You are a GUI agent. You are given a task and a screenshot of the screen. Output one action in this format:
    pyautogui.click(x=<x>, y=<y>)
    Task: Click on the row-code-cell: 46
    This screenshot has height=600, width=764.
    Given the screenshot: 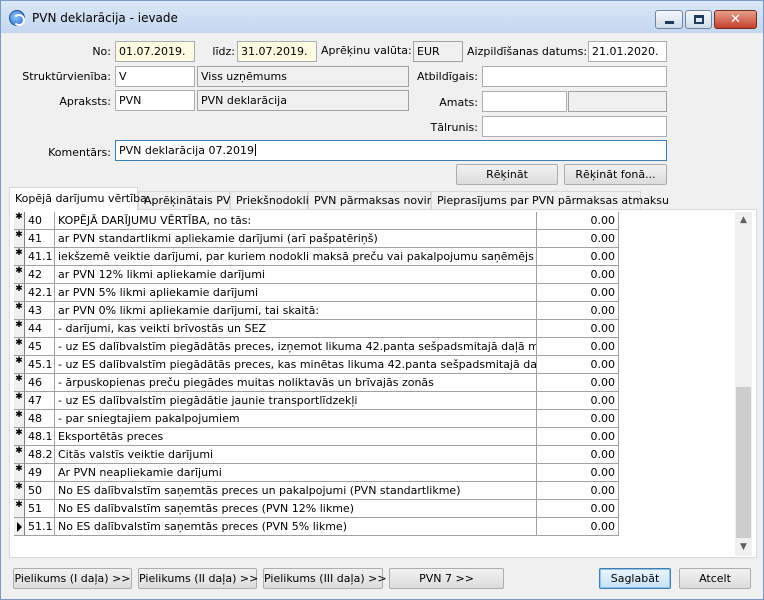 What is the action you would take?
    pyautogui.click(x=40, y=383)
    